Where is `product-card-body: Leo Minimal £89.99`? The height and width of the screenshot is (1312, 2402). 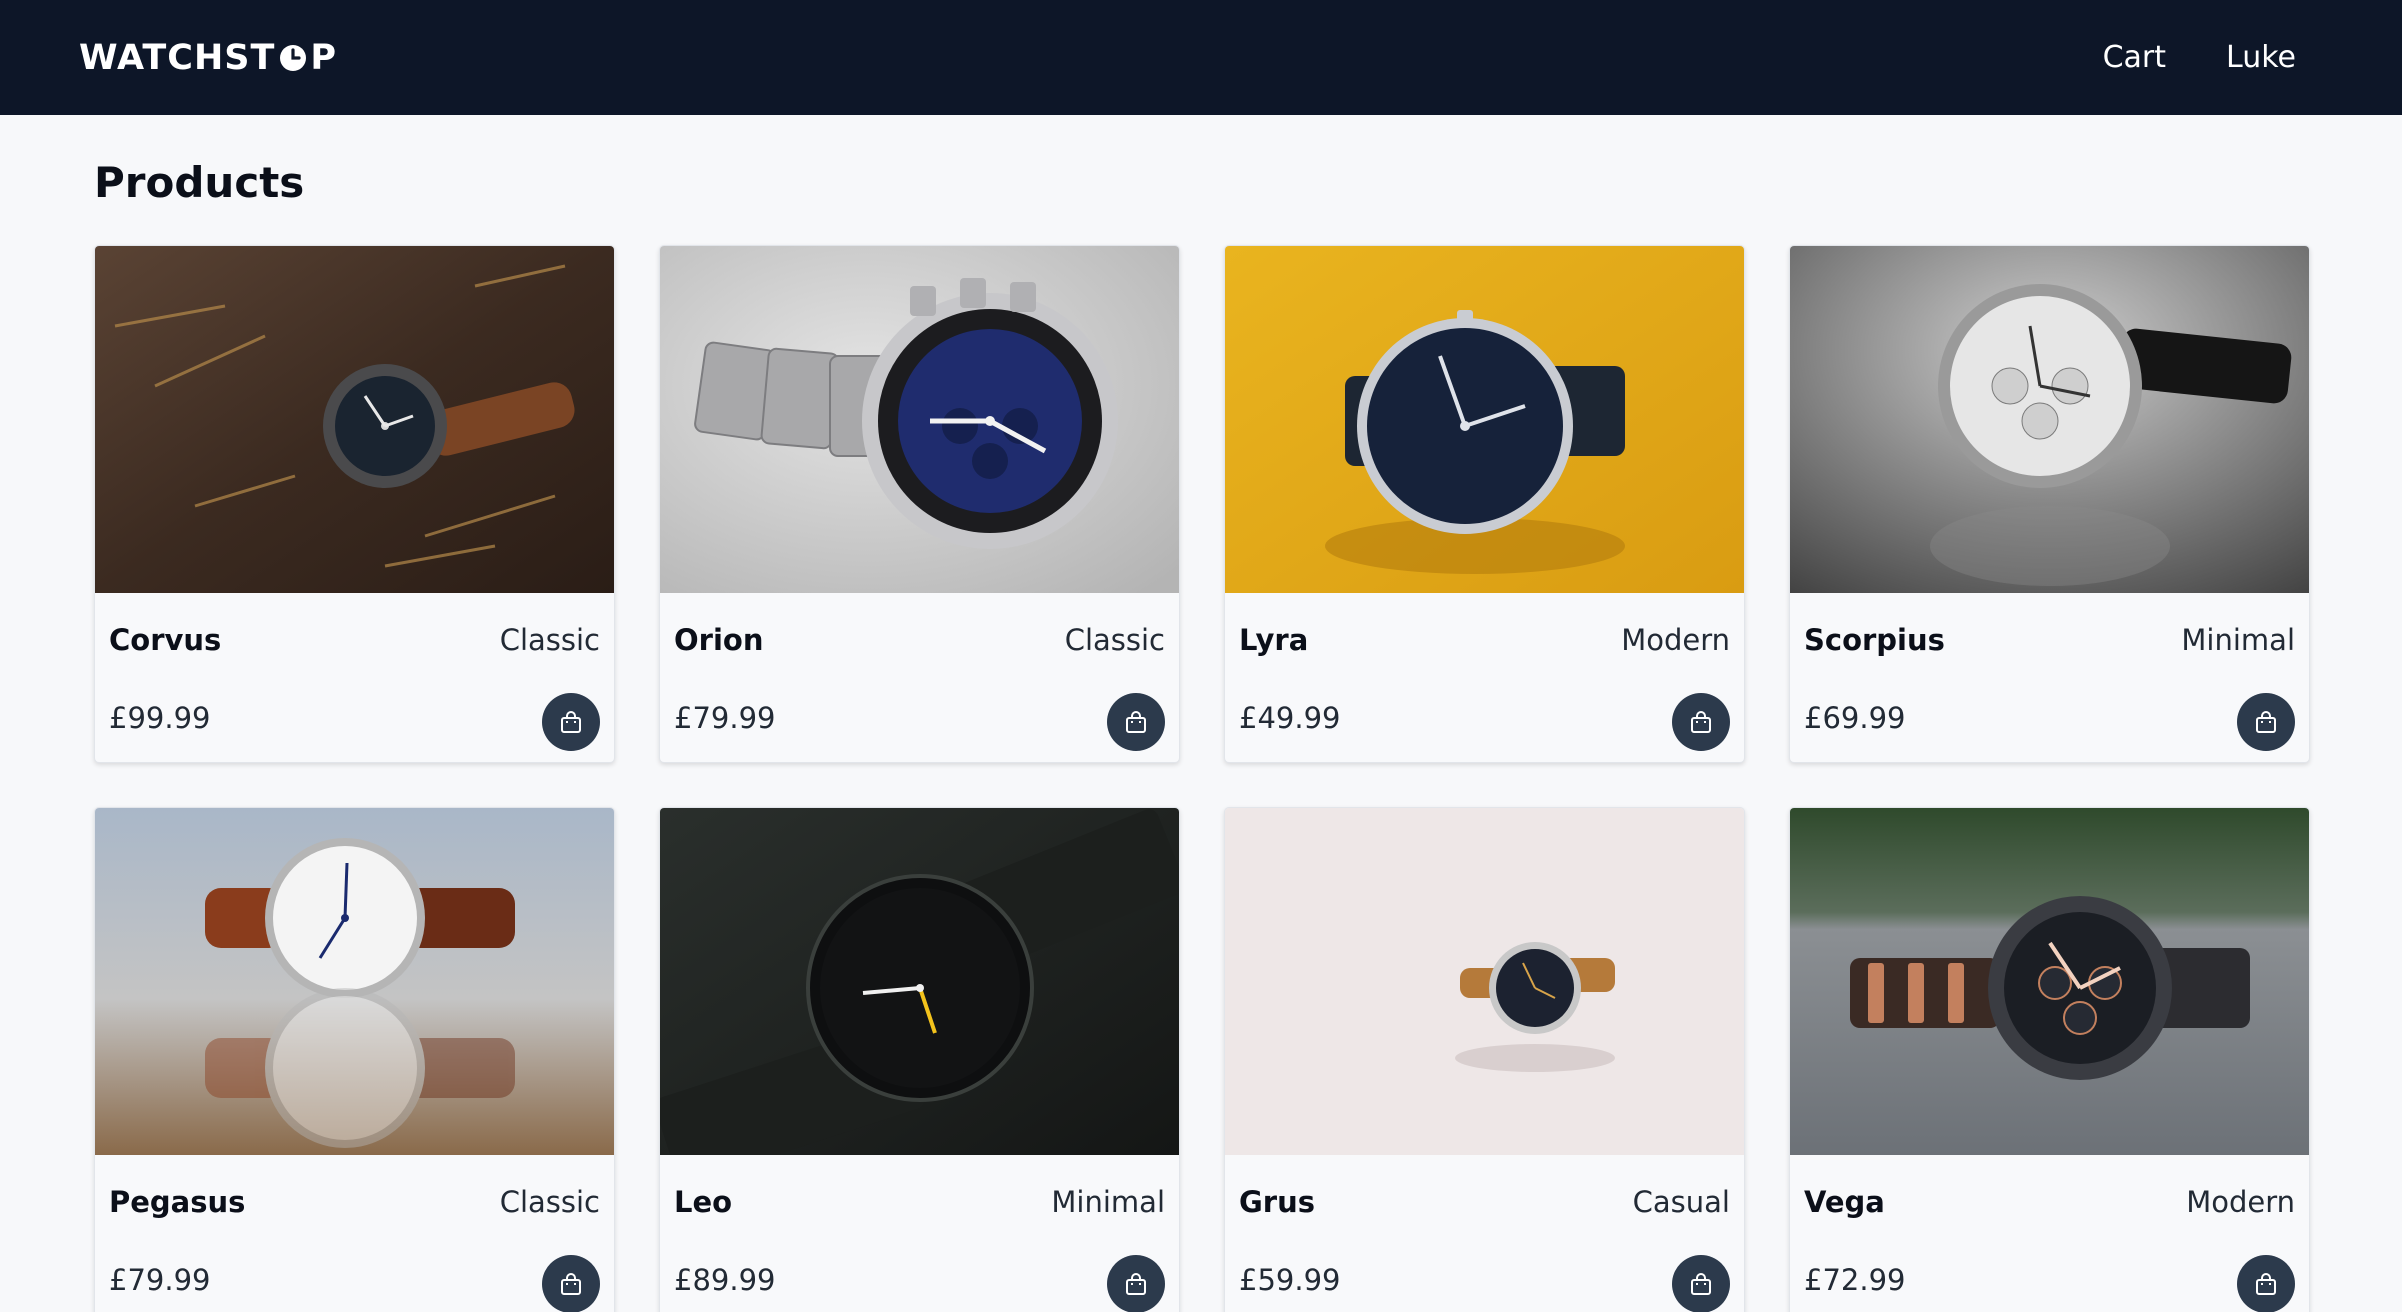 product-card-body: Leo Minimal £89.99 is located at coordinates (919, 1233).